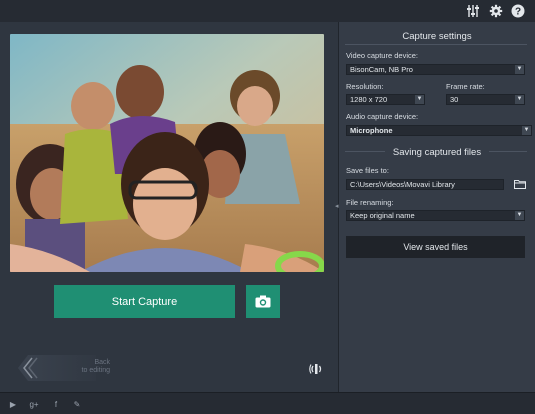 This screenshot has width=535, height=414. What do you see at coordinates (465, 86) in the screenshot?
I see `frame-rate-label: Frame rate:` at bounding box center [465, 86].